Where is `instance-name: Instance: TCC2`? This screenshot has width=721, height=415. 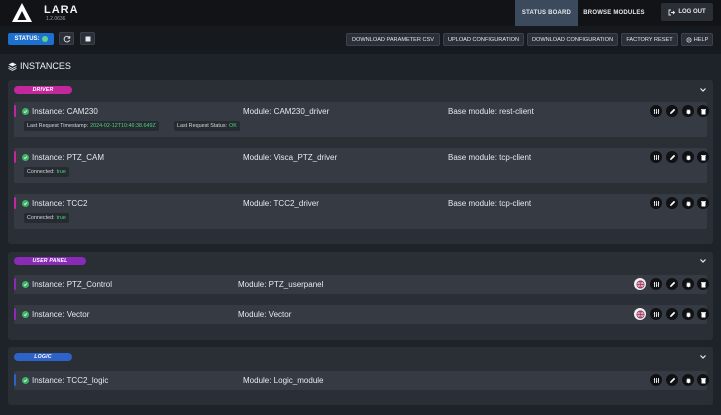
instance-name: Instance: TCC2 is located at coordinates (54, 203).